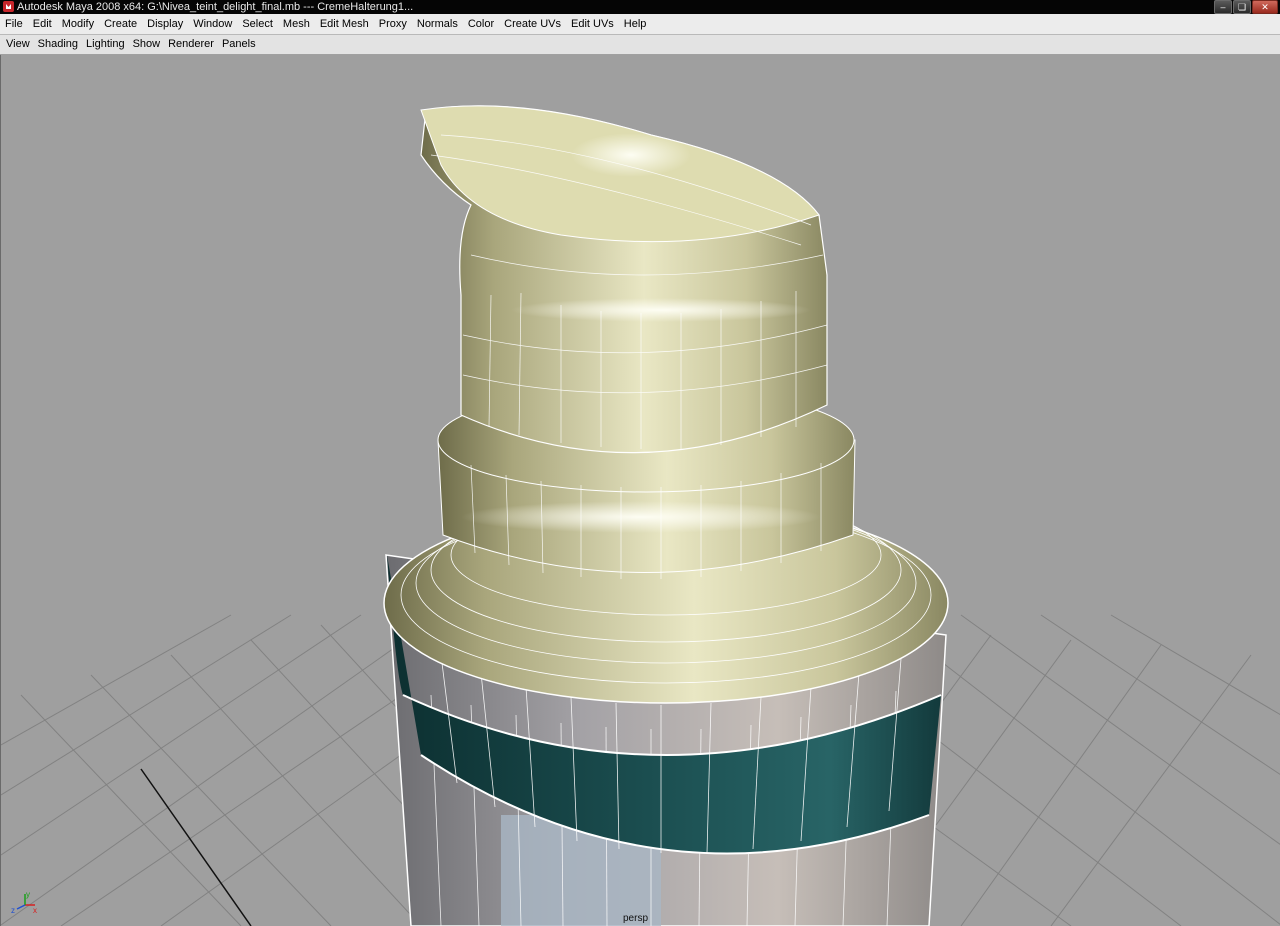 The width and height of the screenshot is (1280, 926). I want to click on panel-menu-view: View, so click(17, 44).